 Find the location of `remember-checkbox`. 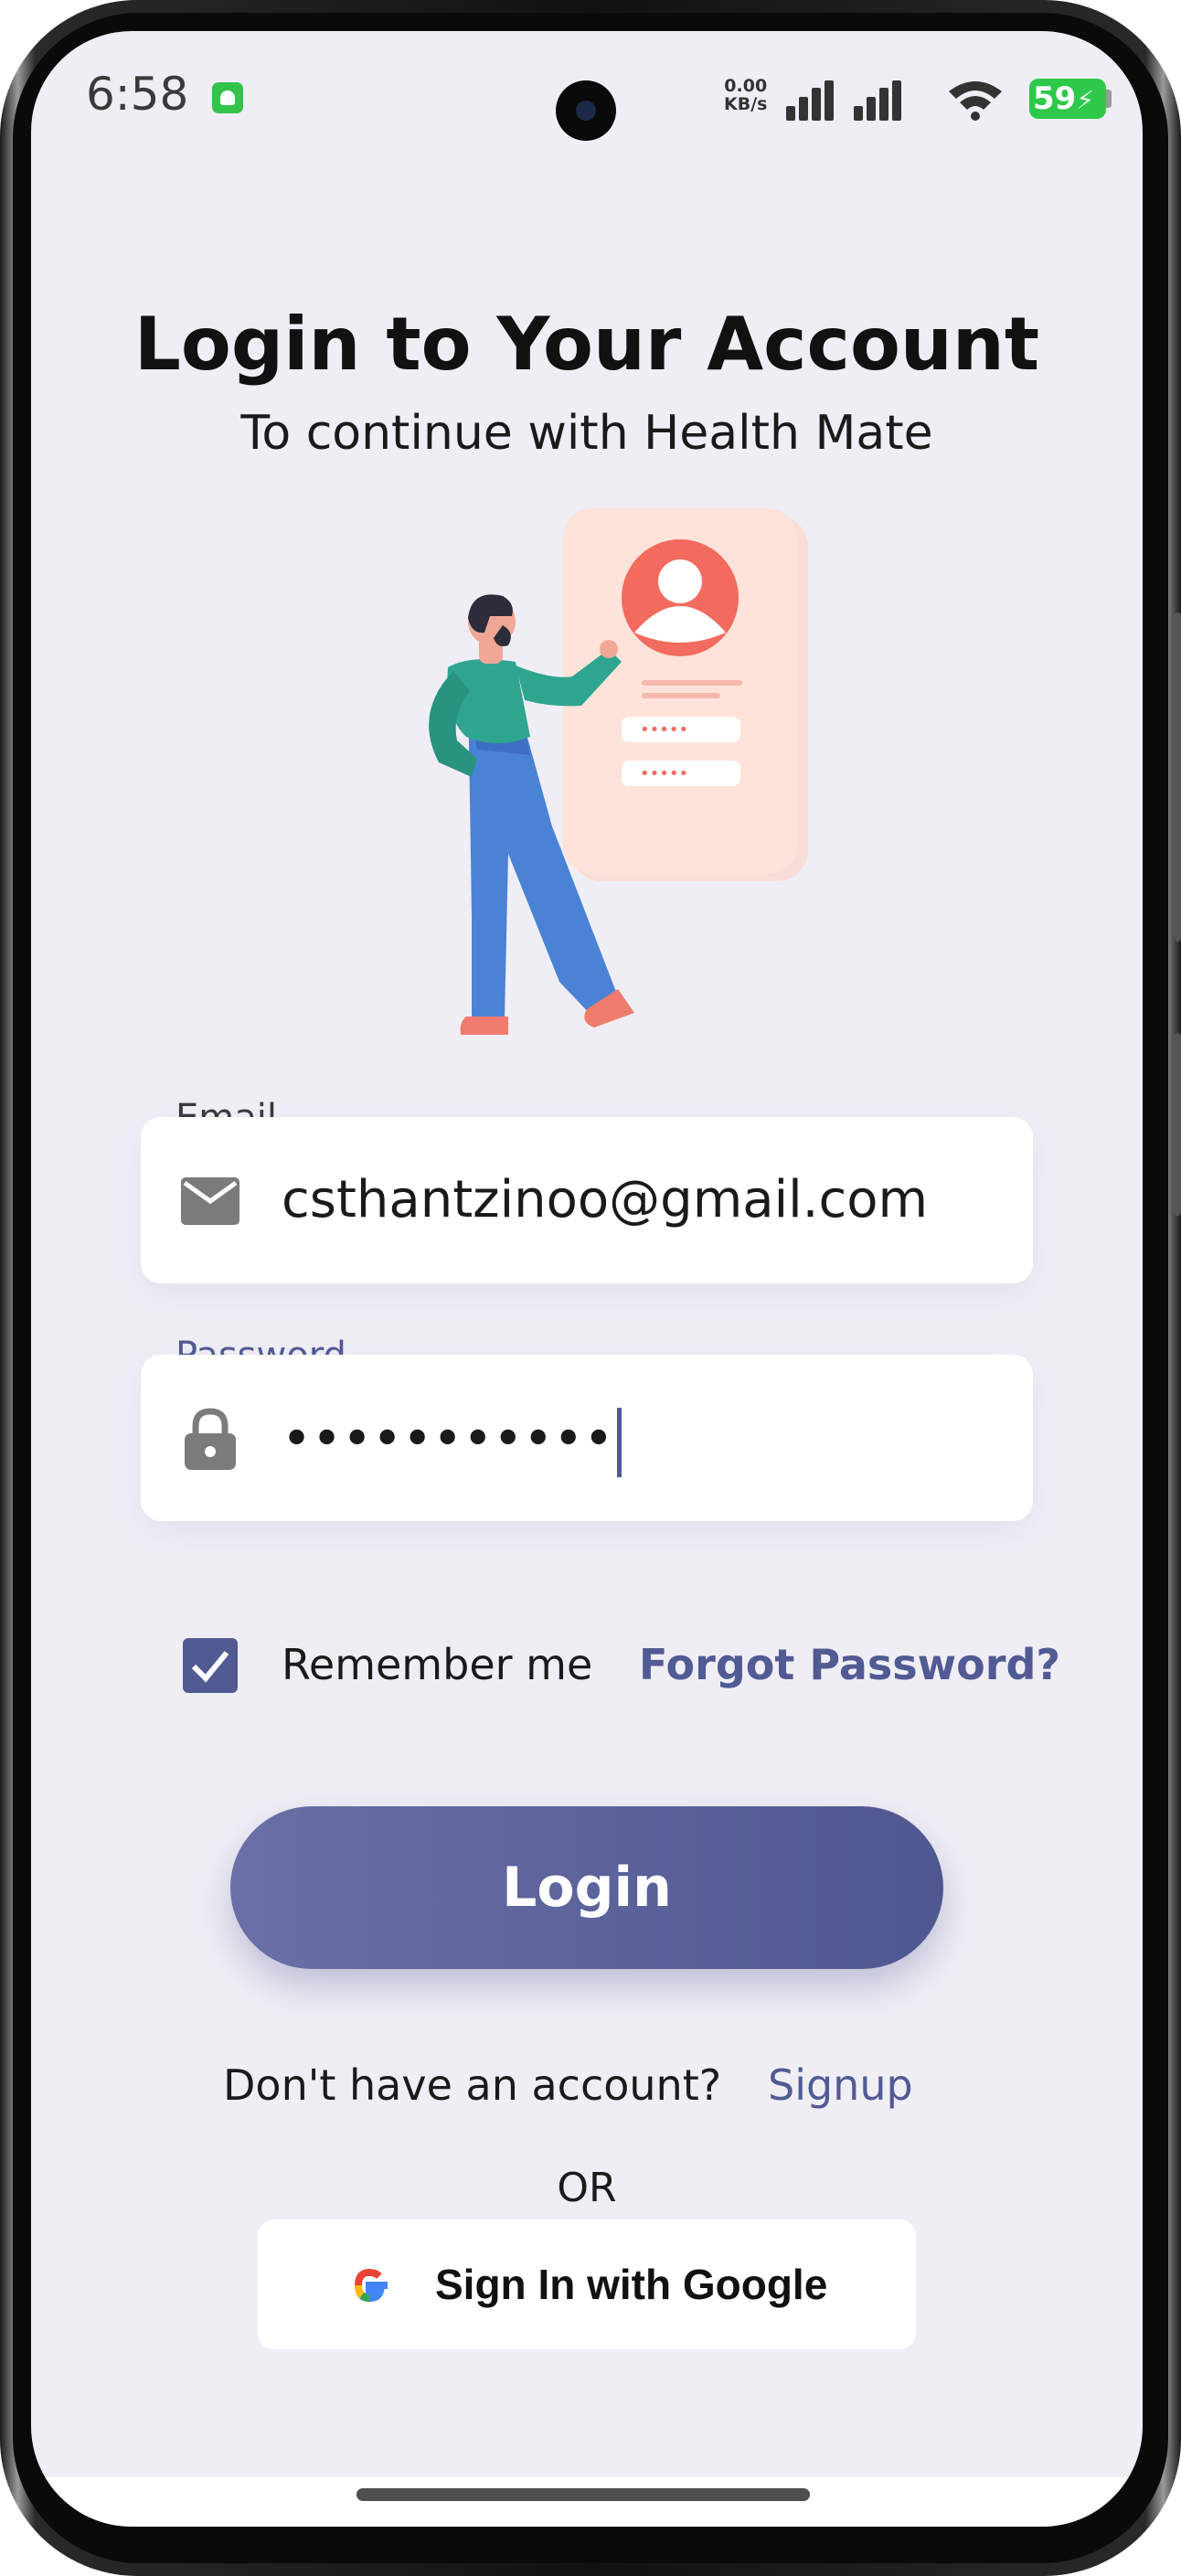

remember-checkbox is located at coordinates (211, 1665).